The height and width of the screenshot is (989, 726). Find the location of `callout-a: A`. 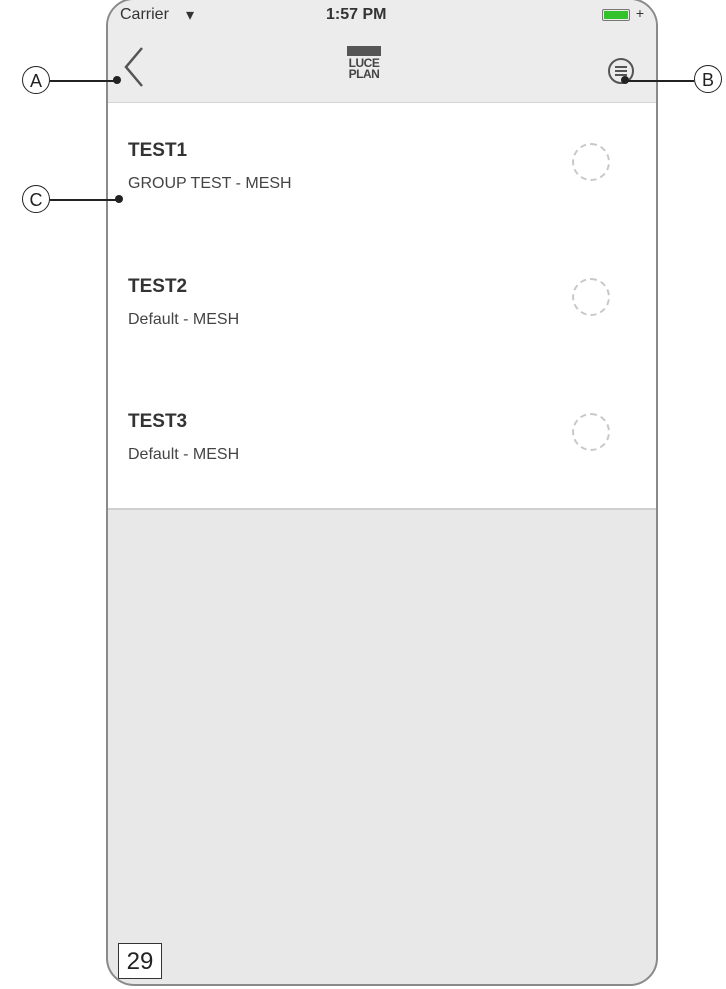

callout-a: A is located at coordinates (36, 80).